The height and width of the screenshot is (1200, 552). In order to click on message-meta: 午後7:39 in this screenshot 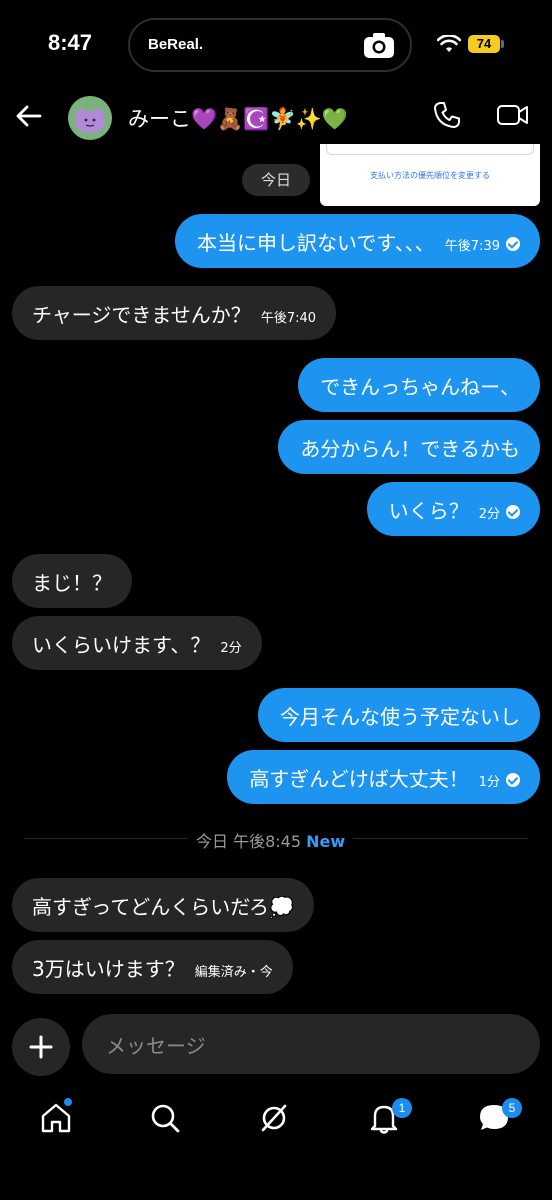, I will do `click(482, 244)`.